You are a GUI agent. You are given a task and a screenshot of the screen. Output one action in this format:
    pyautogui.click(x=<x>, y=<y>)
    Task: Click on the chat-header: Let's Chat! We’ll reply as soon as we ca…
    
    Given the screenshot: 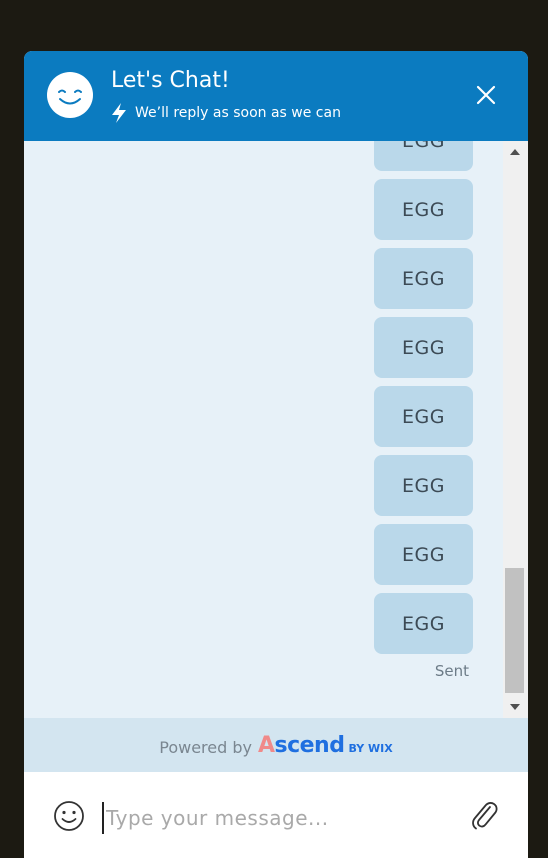 What is the action you would take?
    pyautogui.click(x=276, y=96)
    